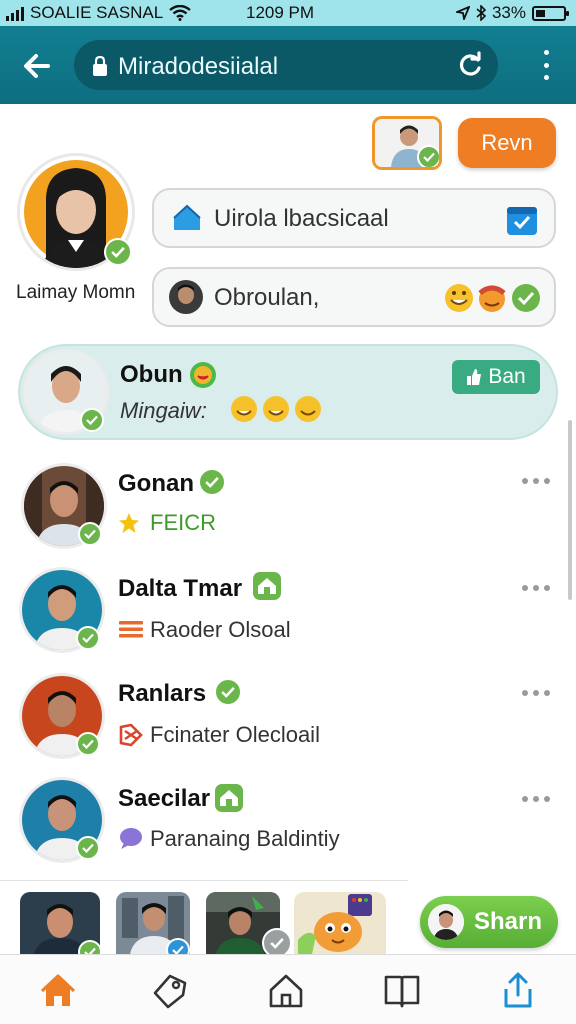  I want to click on status-left: SOALIE SASNAL, so click(98, 13).